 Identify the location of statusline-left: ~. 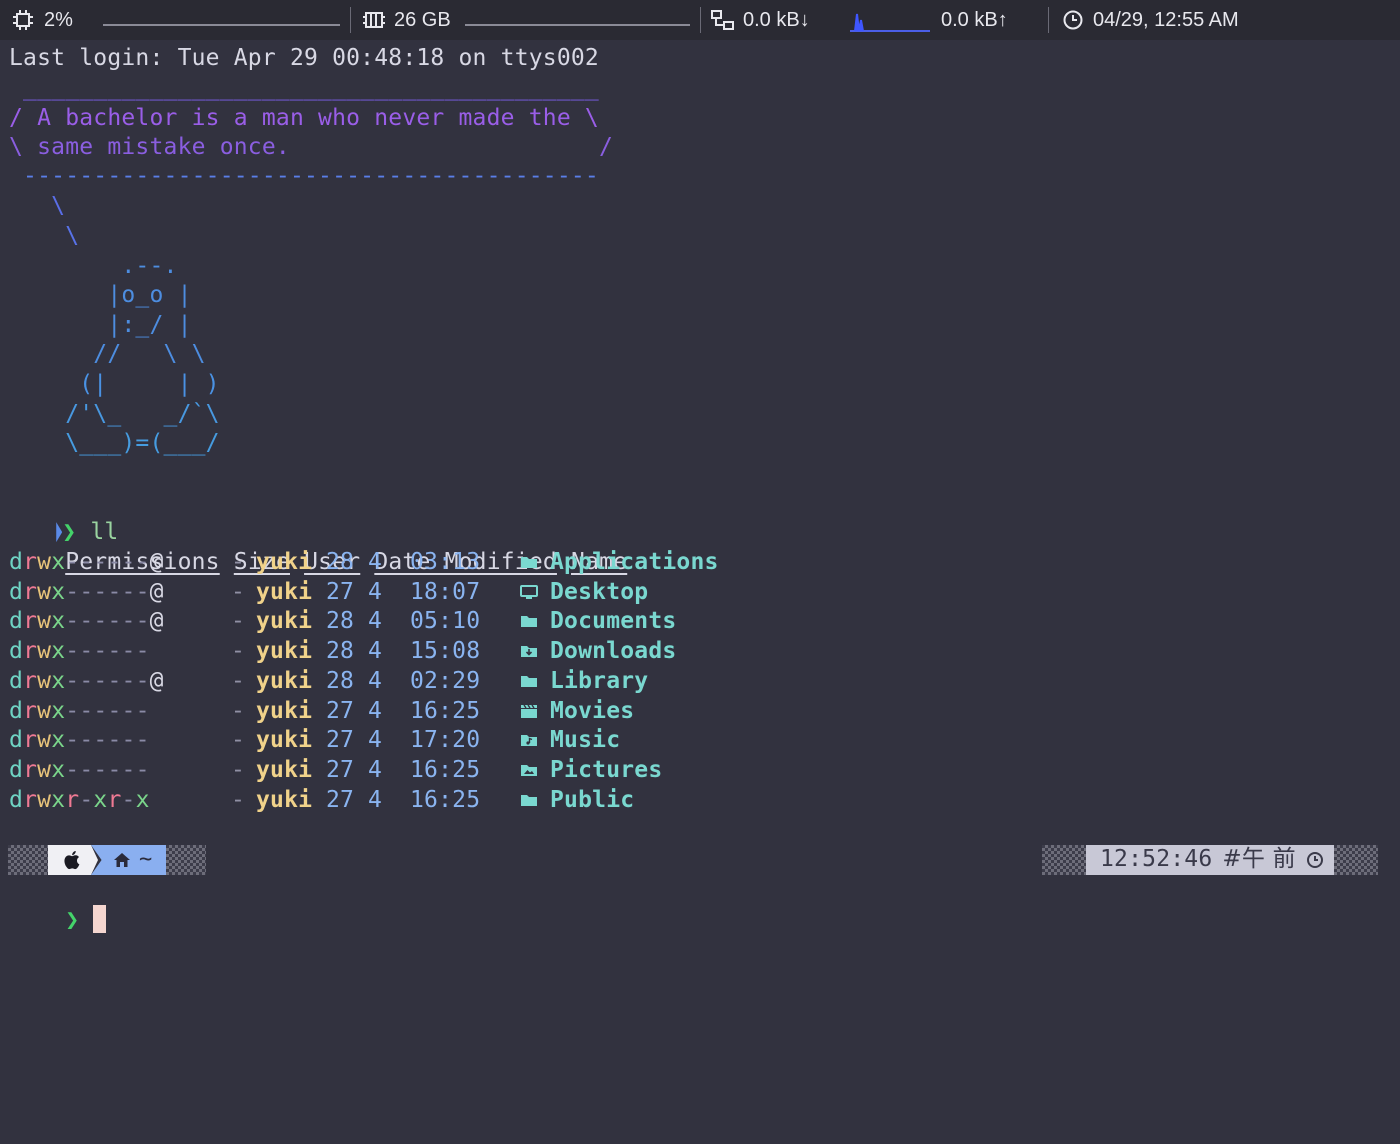
(107, 860).